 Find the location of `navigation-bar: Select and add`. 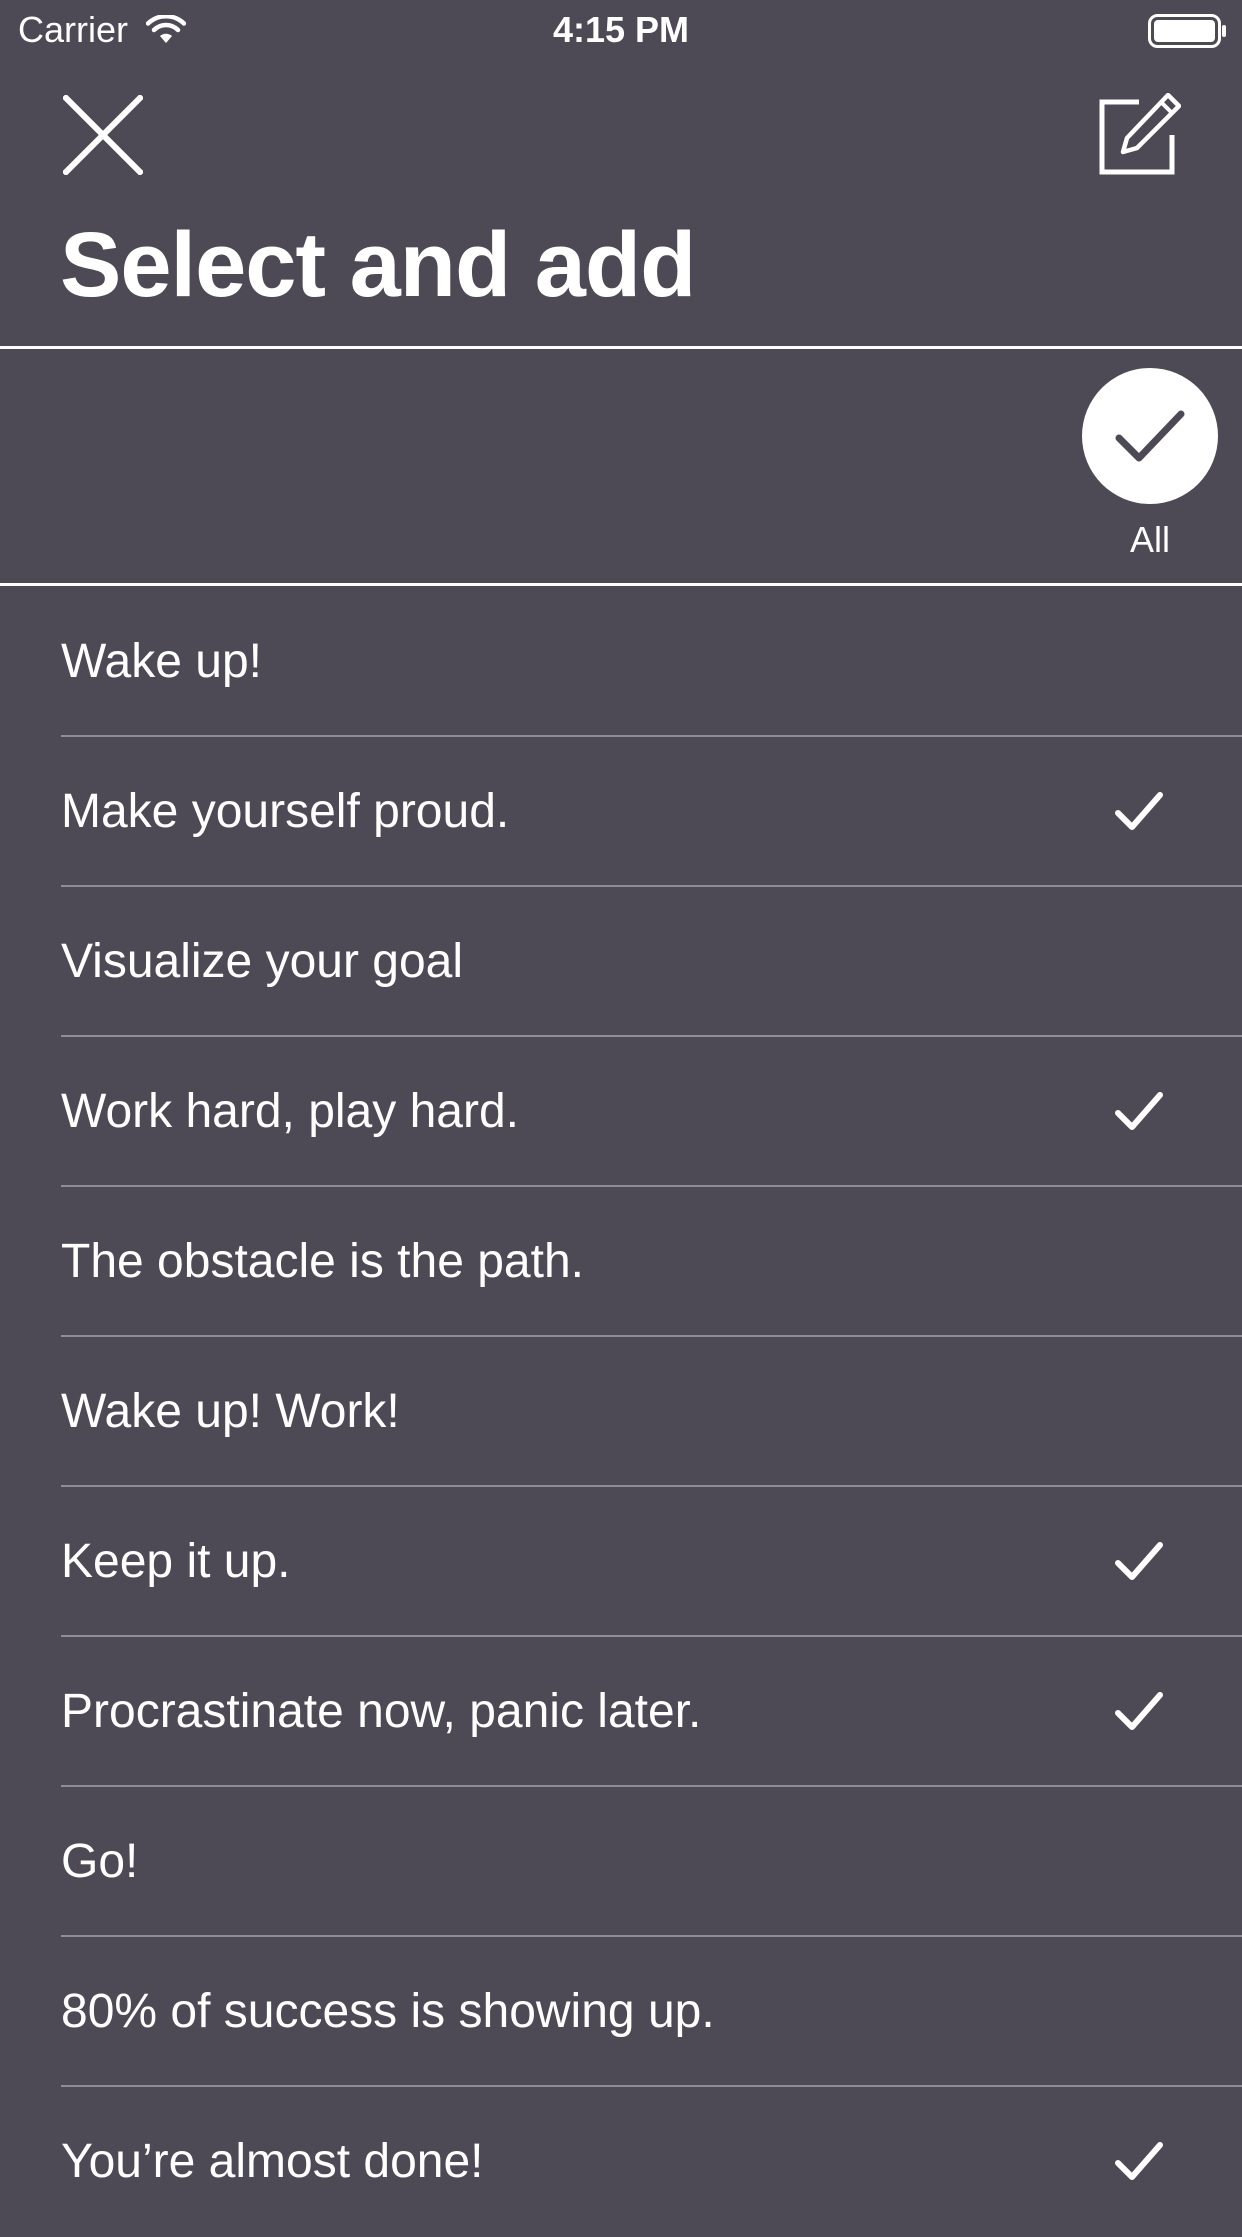

navigation-bar: Select and add is located at coordinates (621, 203).